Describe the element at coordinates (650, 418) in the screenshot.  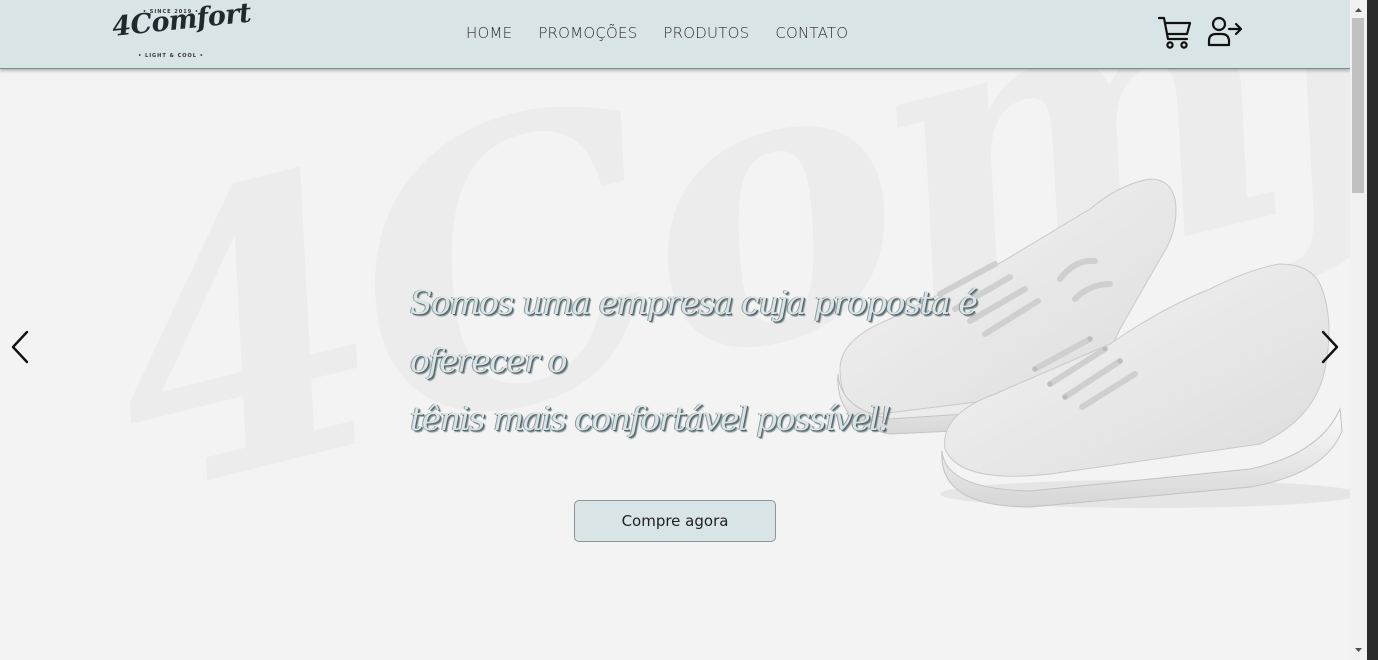
I see `hero-headline-line2: tênis mais confortável possível!` at that location.